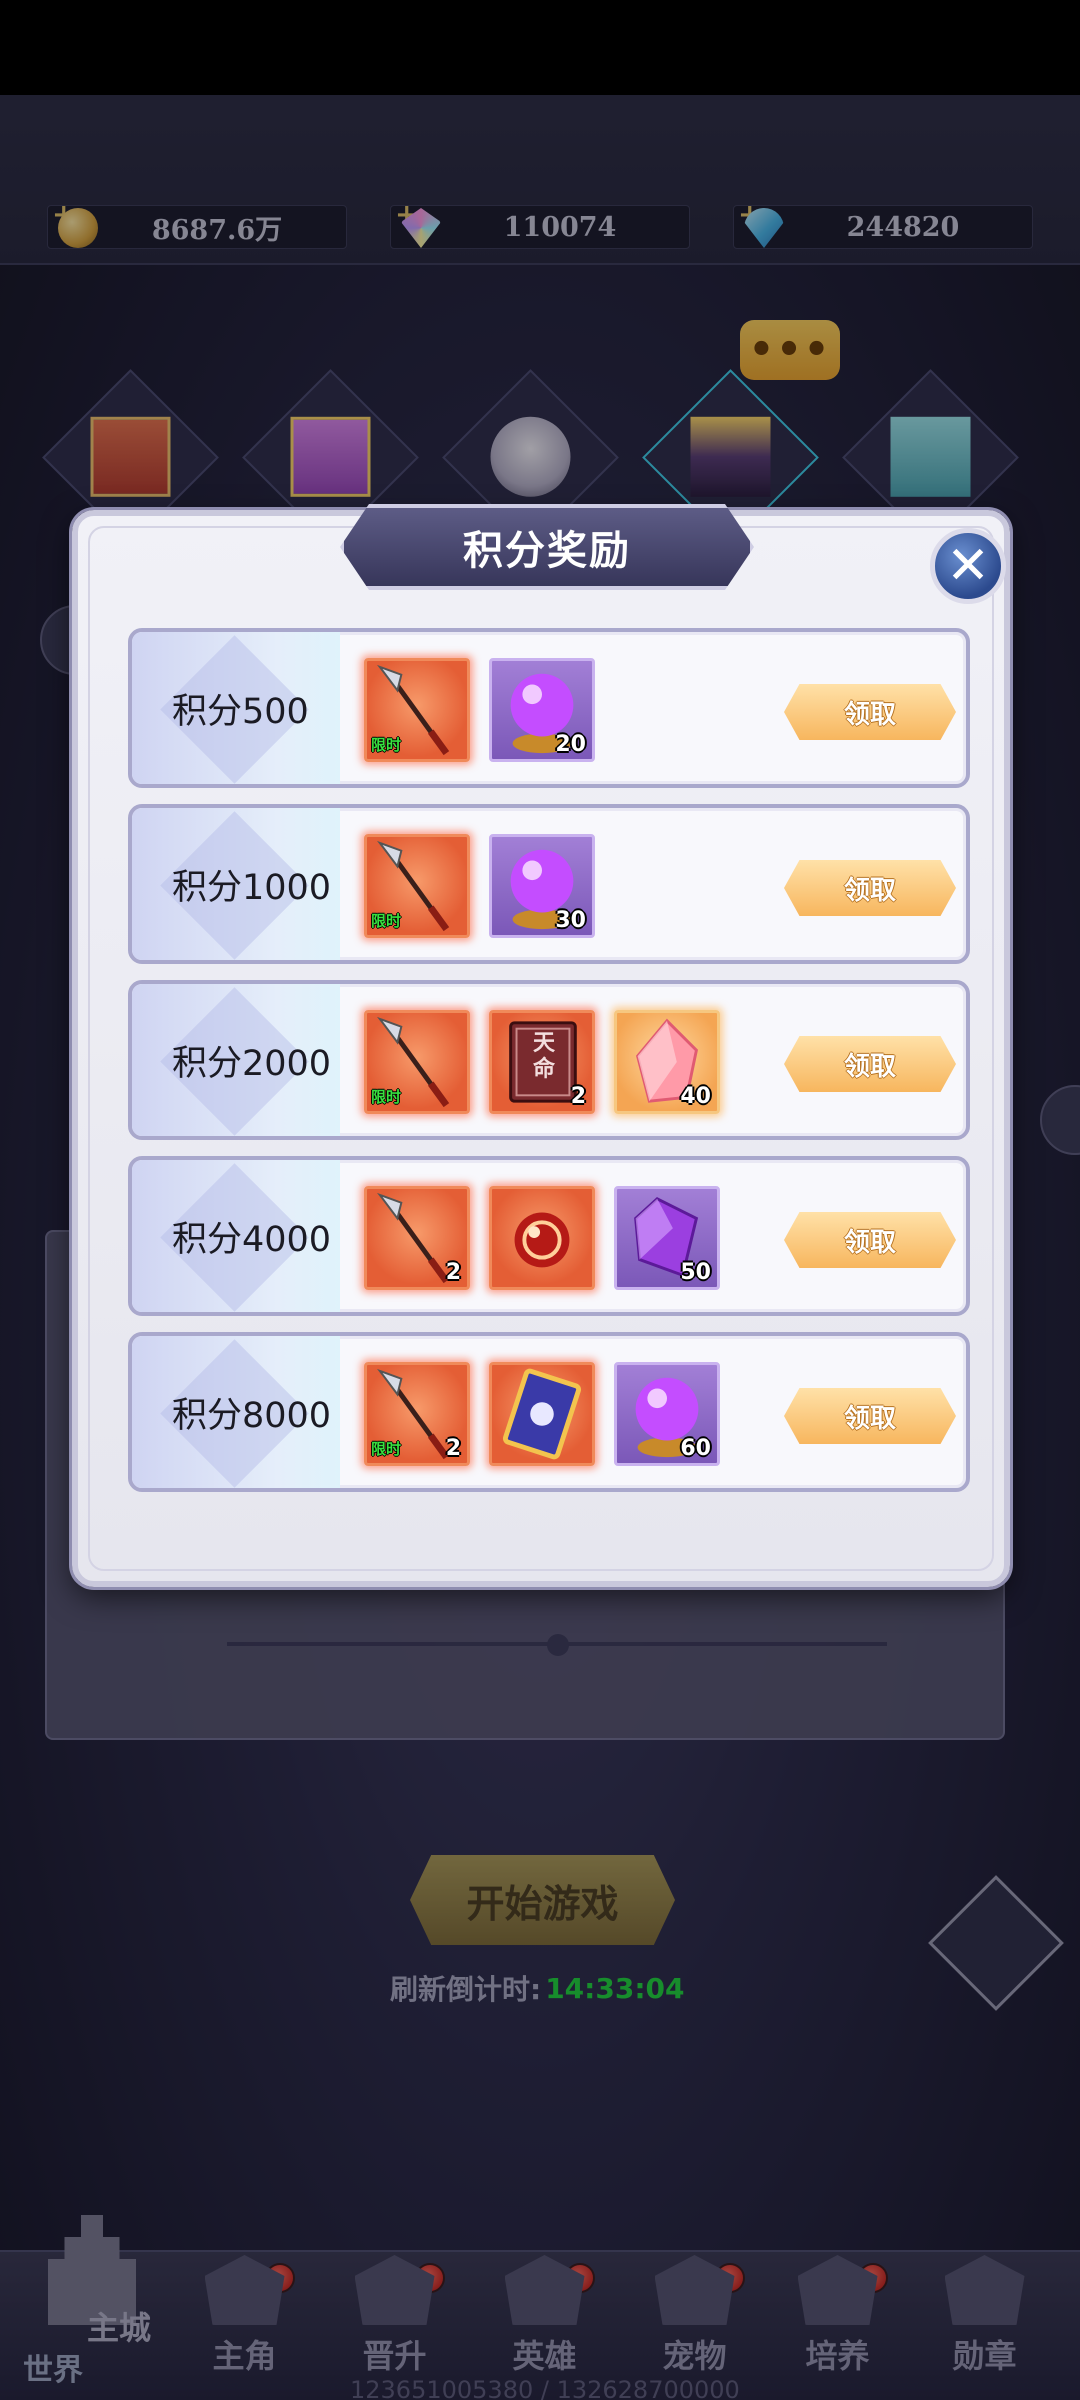 The image size is (1080, 2400). Describe the element at coordinates (252, 1415) in the screenshot. I see `points-threshold-label: 积分8000` at that location.